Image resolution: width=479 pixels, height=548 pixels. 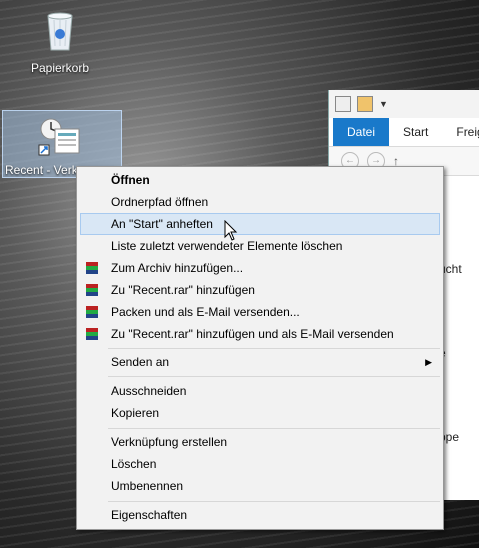 I want to click on menu-item-ordnerpfad-oeffnen: Ordnerpfad öffnen, so click(x=260, y=202).